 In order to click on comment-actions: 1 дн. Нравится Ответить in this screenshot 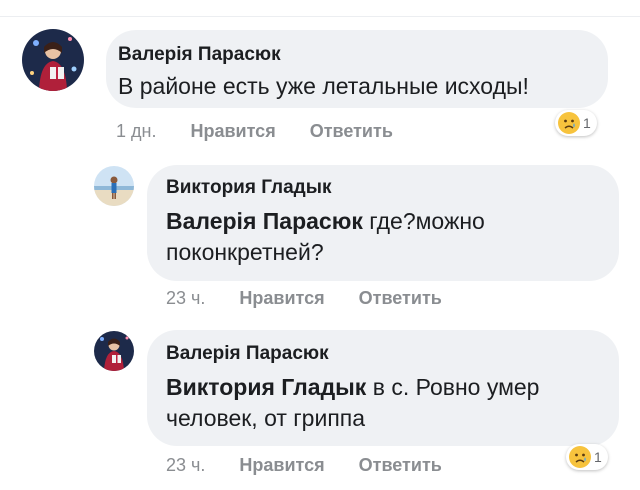, I will do `click(271, 131)`.